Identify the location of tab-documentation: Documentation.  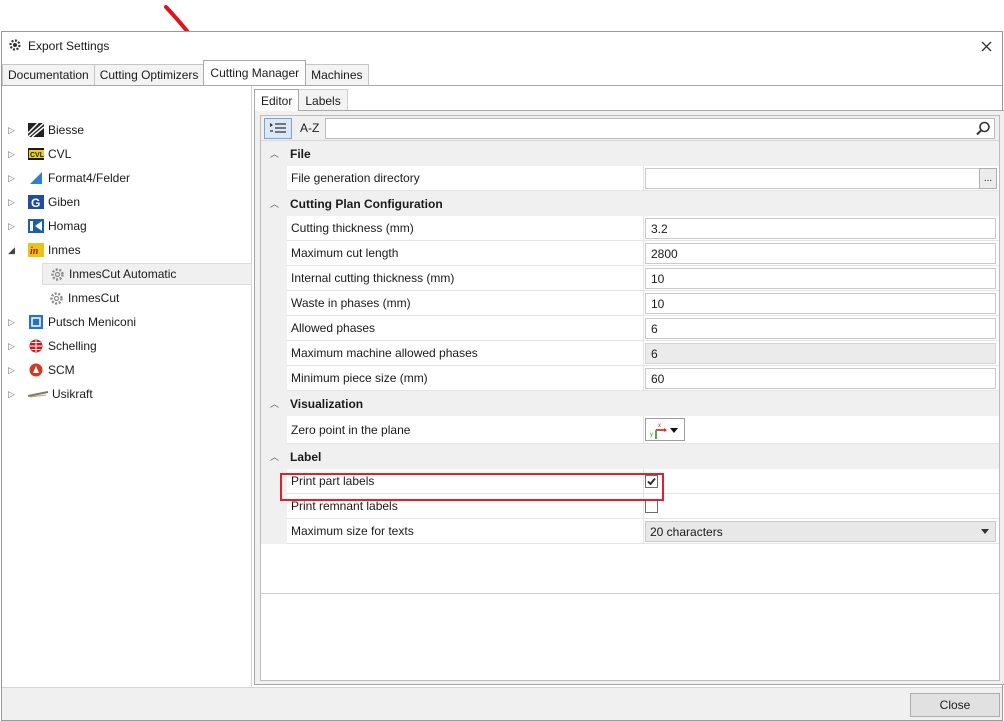
(48, 74).